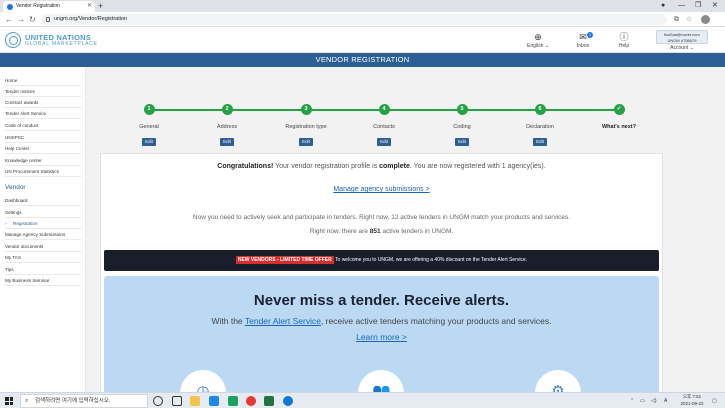 The height and width of the screenshot is (408, 725). What do you see at coordinates (714, 401) in the screenshot?
I see `notification-icon: ▢` at bounding box center [714, 401].